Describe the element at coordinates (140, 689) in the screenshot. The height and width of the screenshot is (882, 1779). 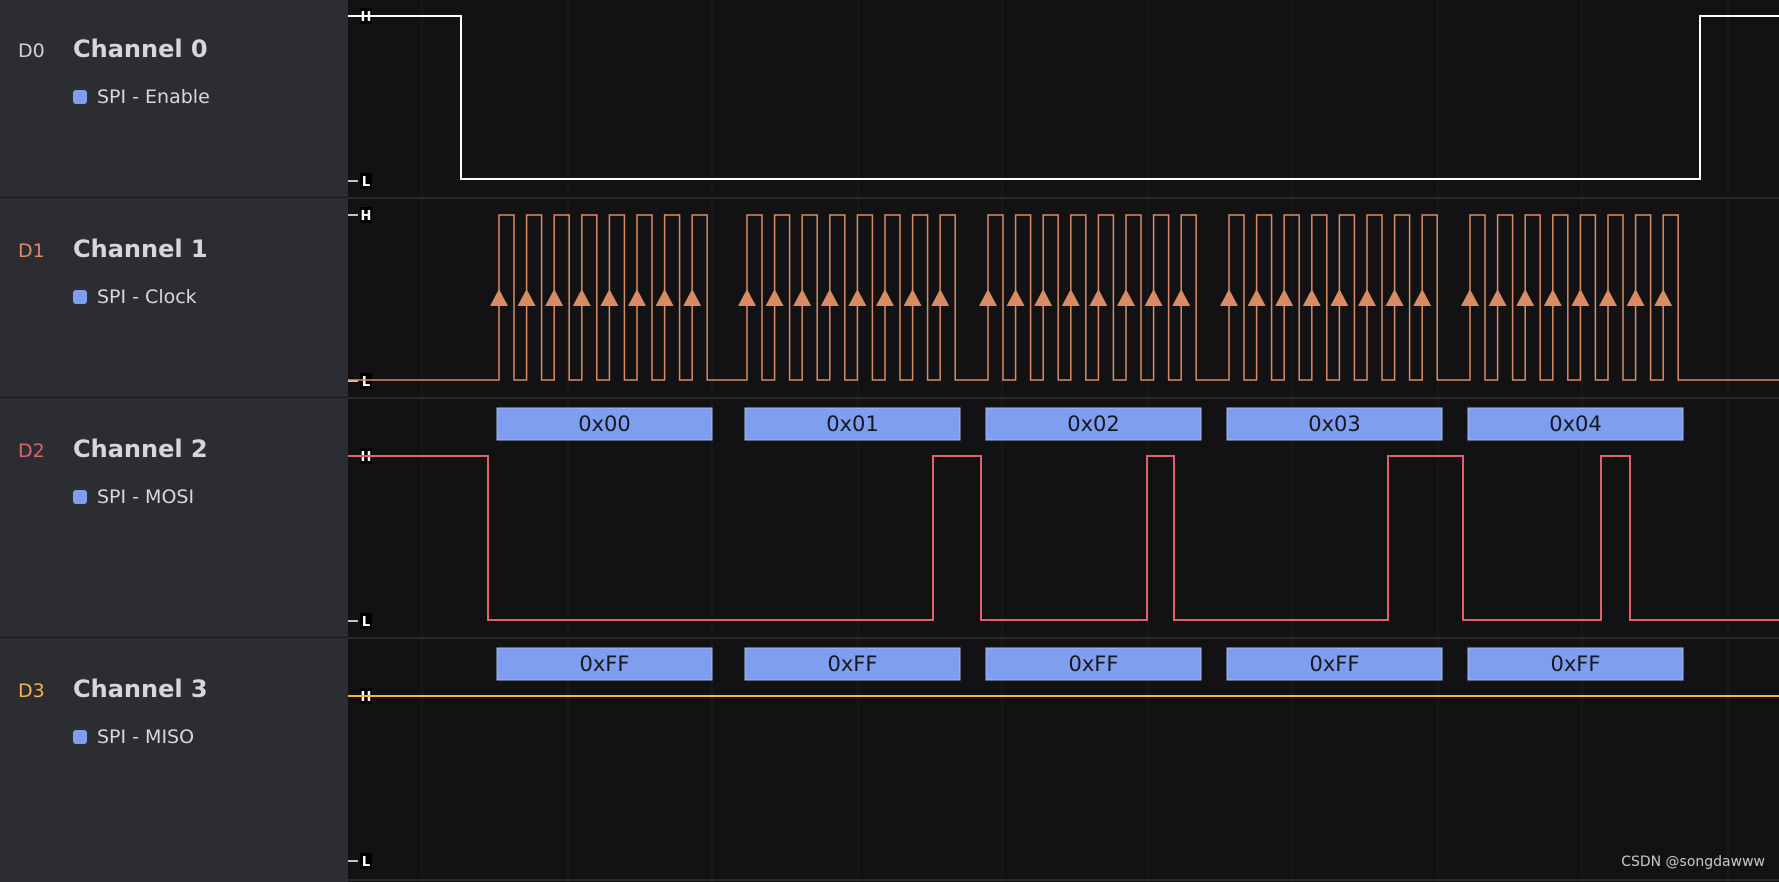
I see `channel-name: Channel 3` at that location.